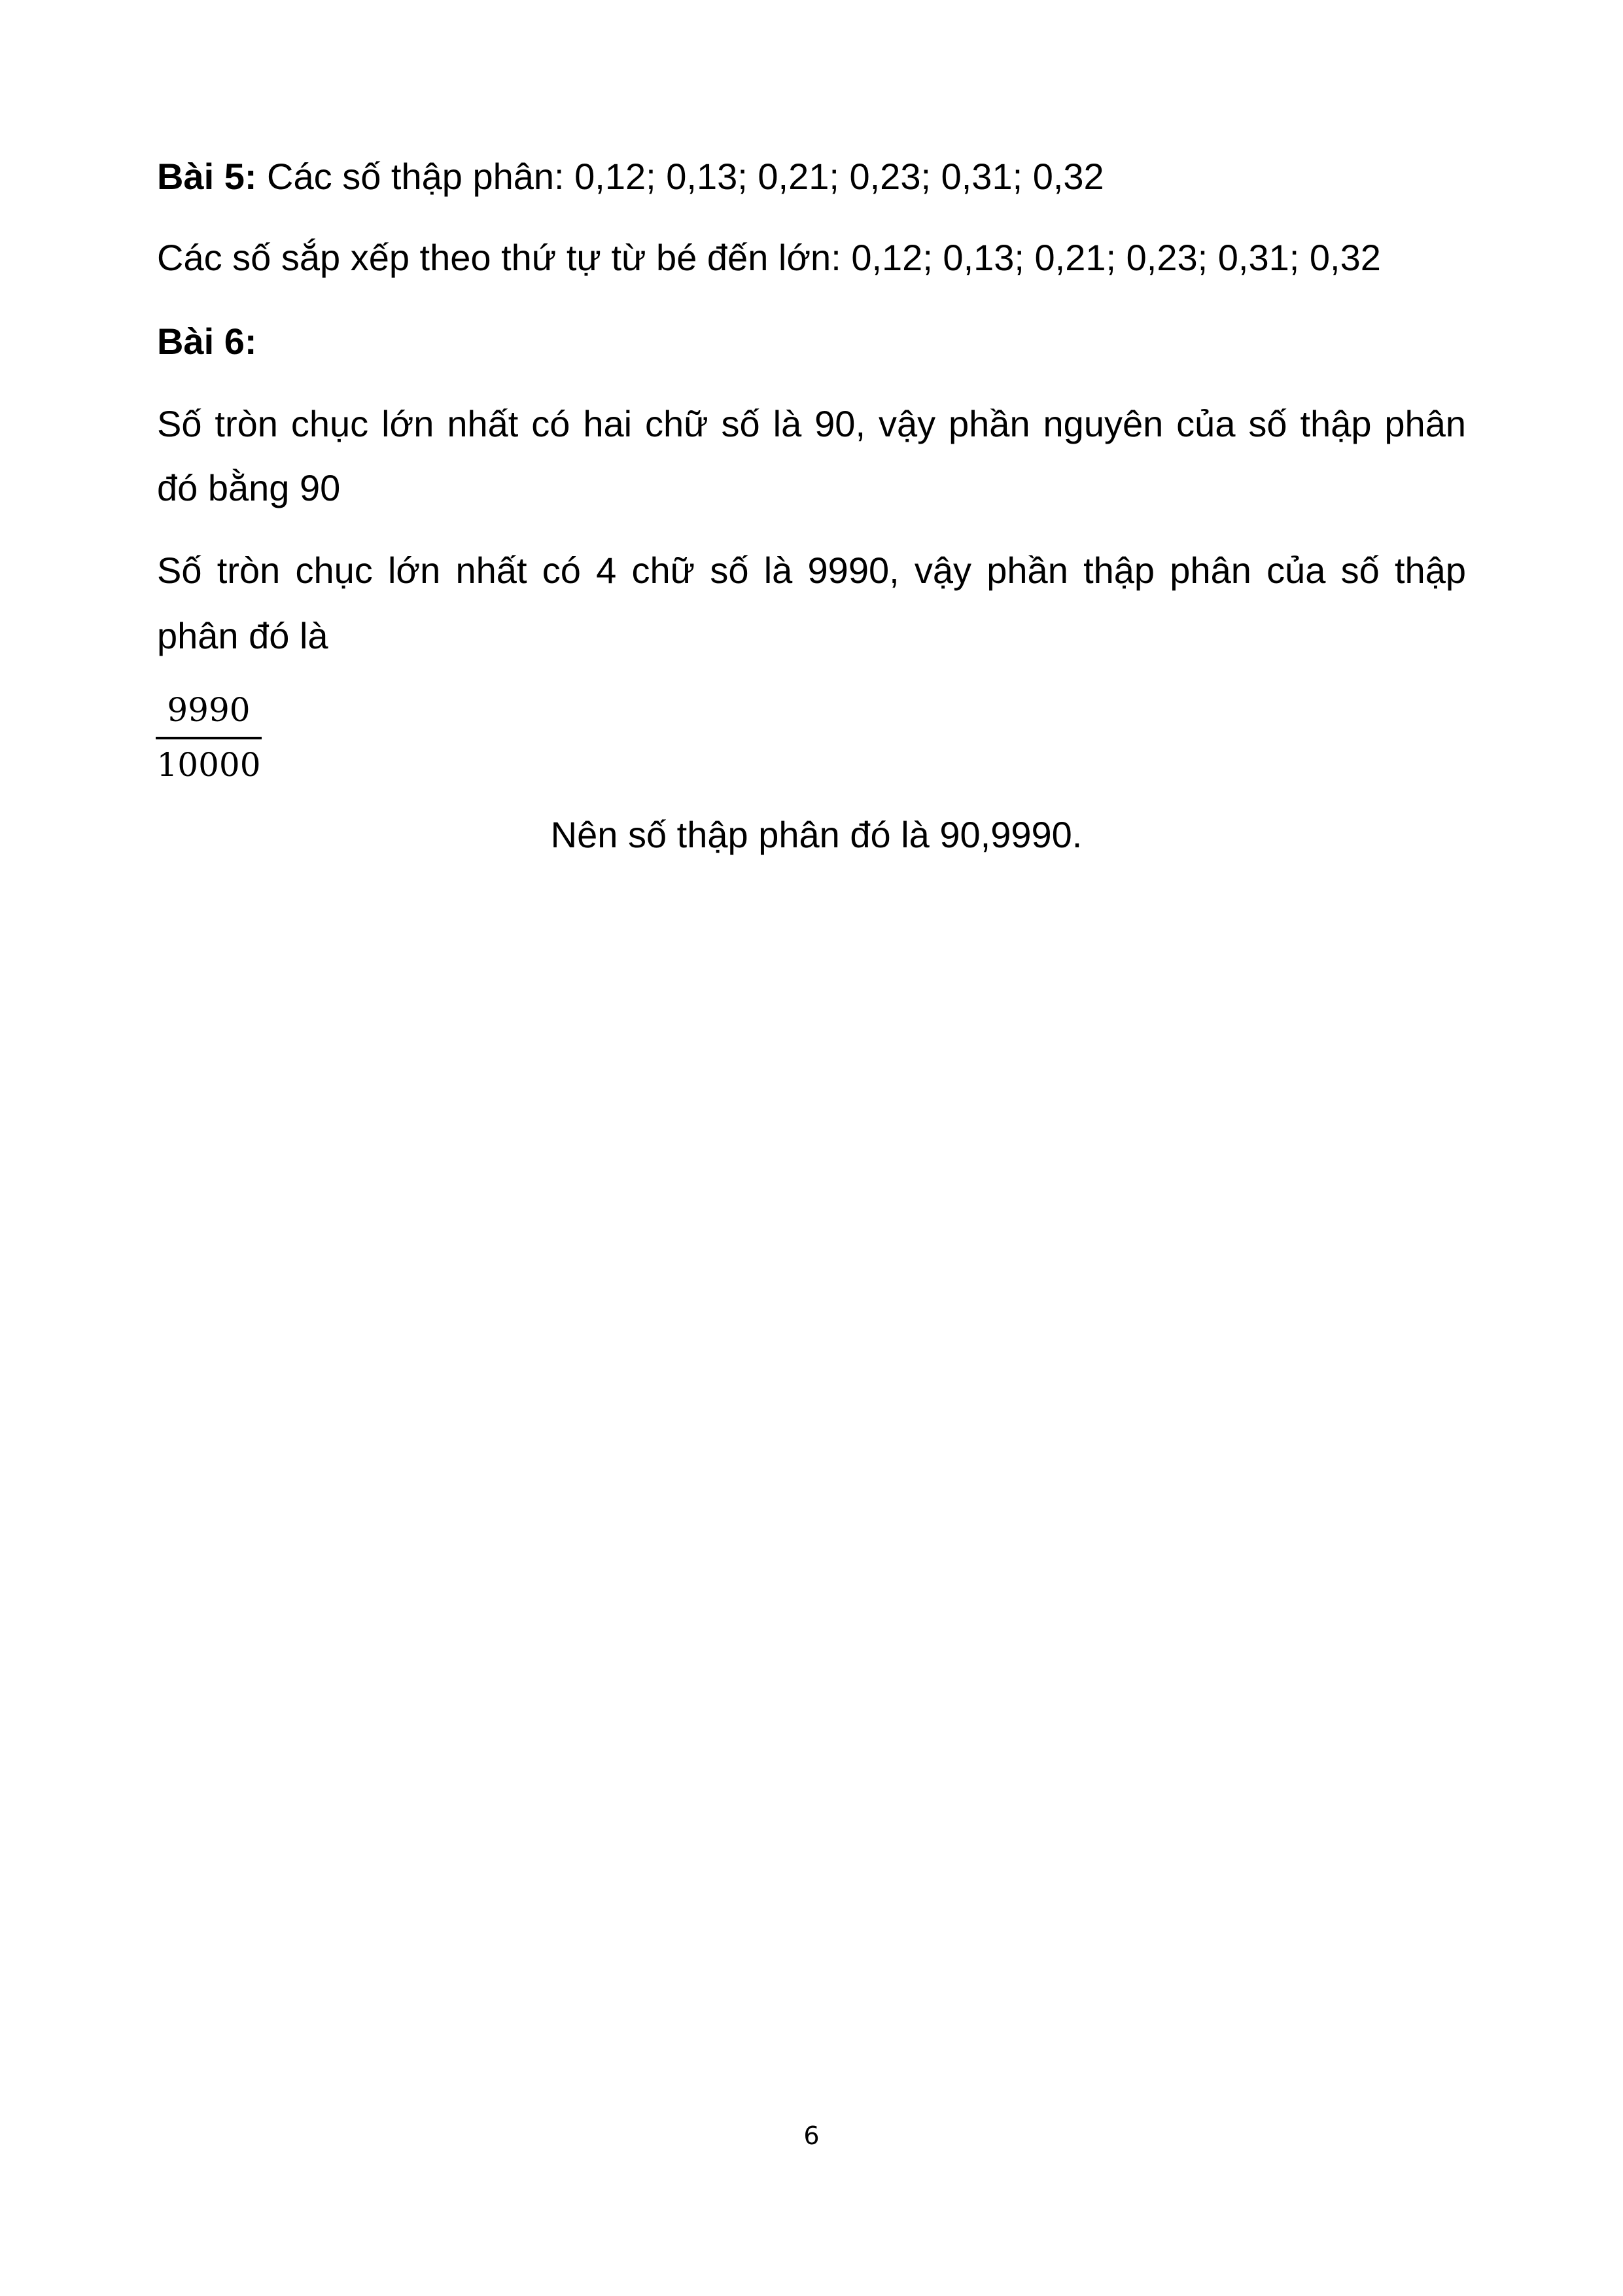 This screenshot has height=2296, width=1623. I want to click on fraction: 9990 10000, so click(209, 738).